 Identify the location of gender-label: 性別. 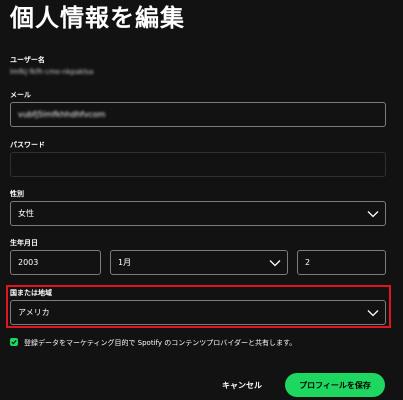
(17, 194).